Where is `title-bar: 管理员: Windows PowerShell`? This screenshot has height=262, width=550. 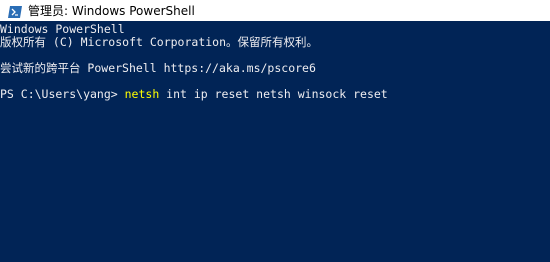
title-bar: 管理员: Windows PowerShell is located at coordinates (275, 10).